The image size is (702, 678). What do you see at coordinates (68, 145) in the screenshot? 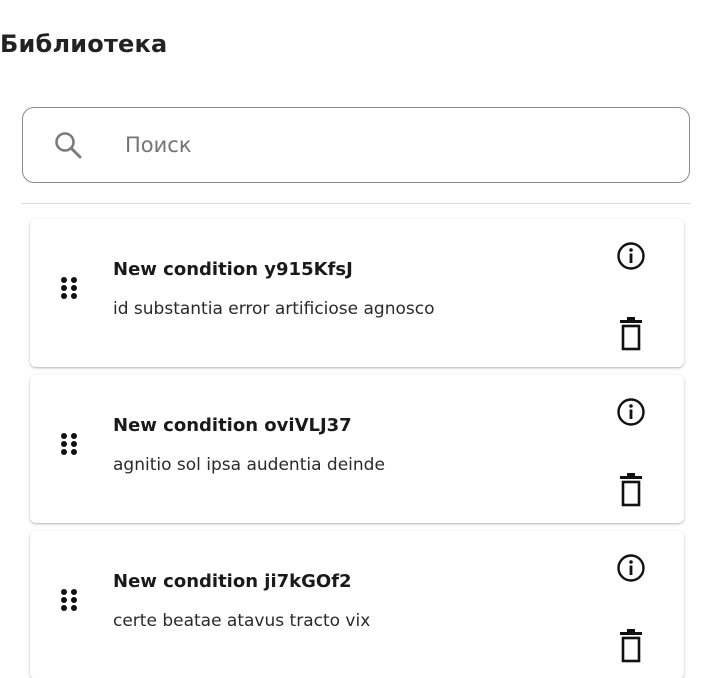
I see `search-icon` at bounding box center [68, 145].